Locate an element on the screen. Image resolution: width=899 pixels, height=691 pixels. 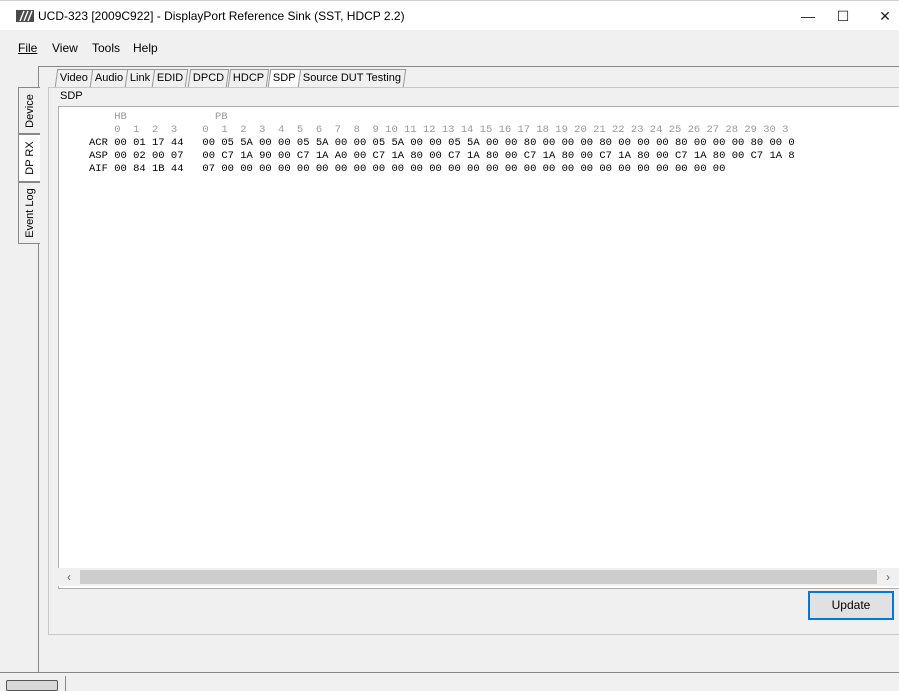
scrollbar-thumb is located at coordinates (478, 577).